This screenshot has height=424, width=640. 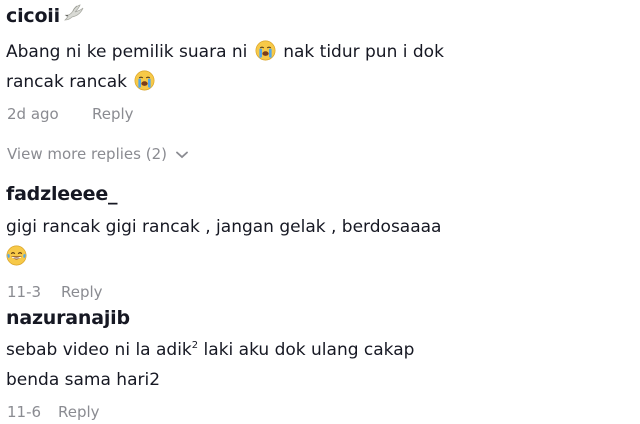 I want to click on comment-username: cicoii, so click(x=318, y=16).